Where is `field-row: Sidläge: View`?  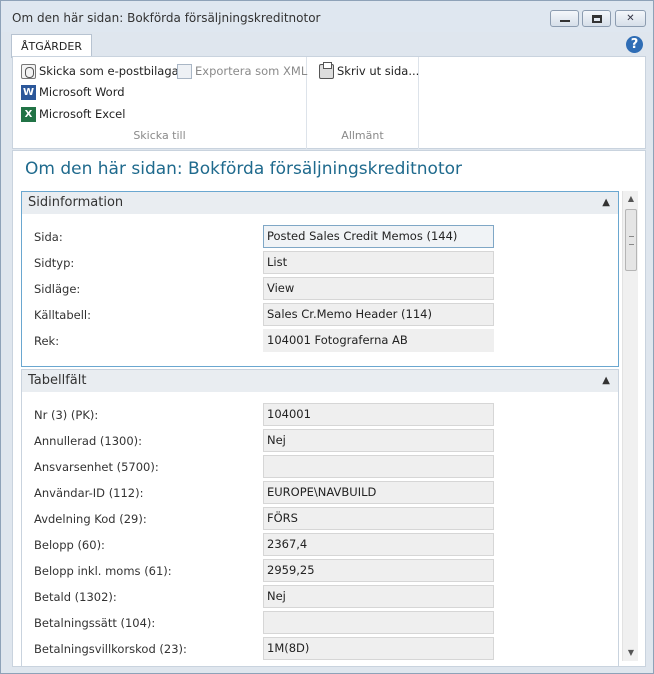
field-row: Sidläge: View is located at coordinates (321, 289).